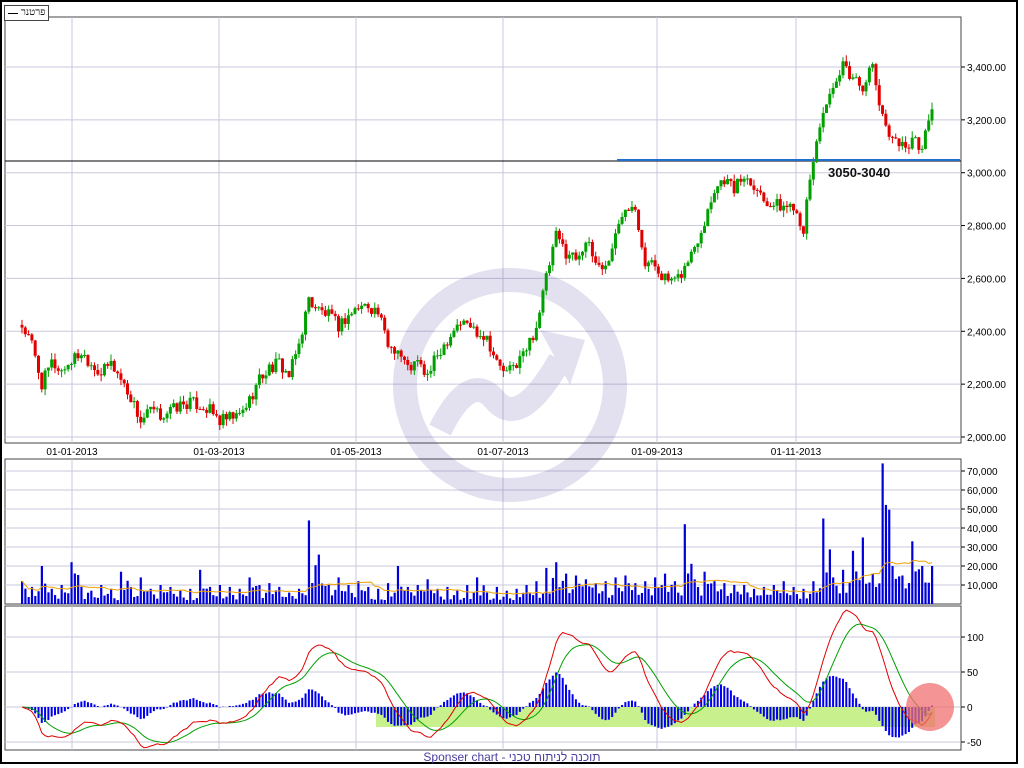 The height and width of the screenshot is (768, 1024). Describe the element at coordinates (986, 121) in the screenshot. I see `price-tick-label: 3,200.00` at that location.